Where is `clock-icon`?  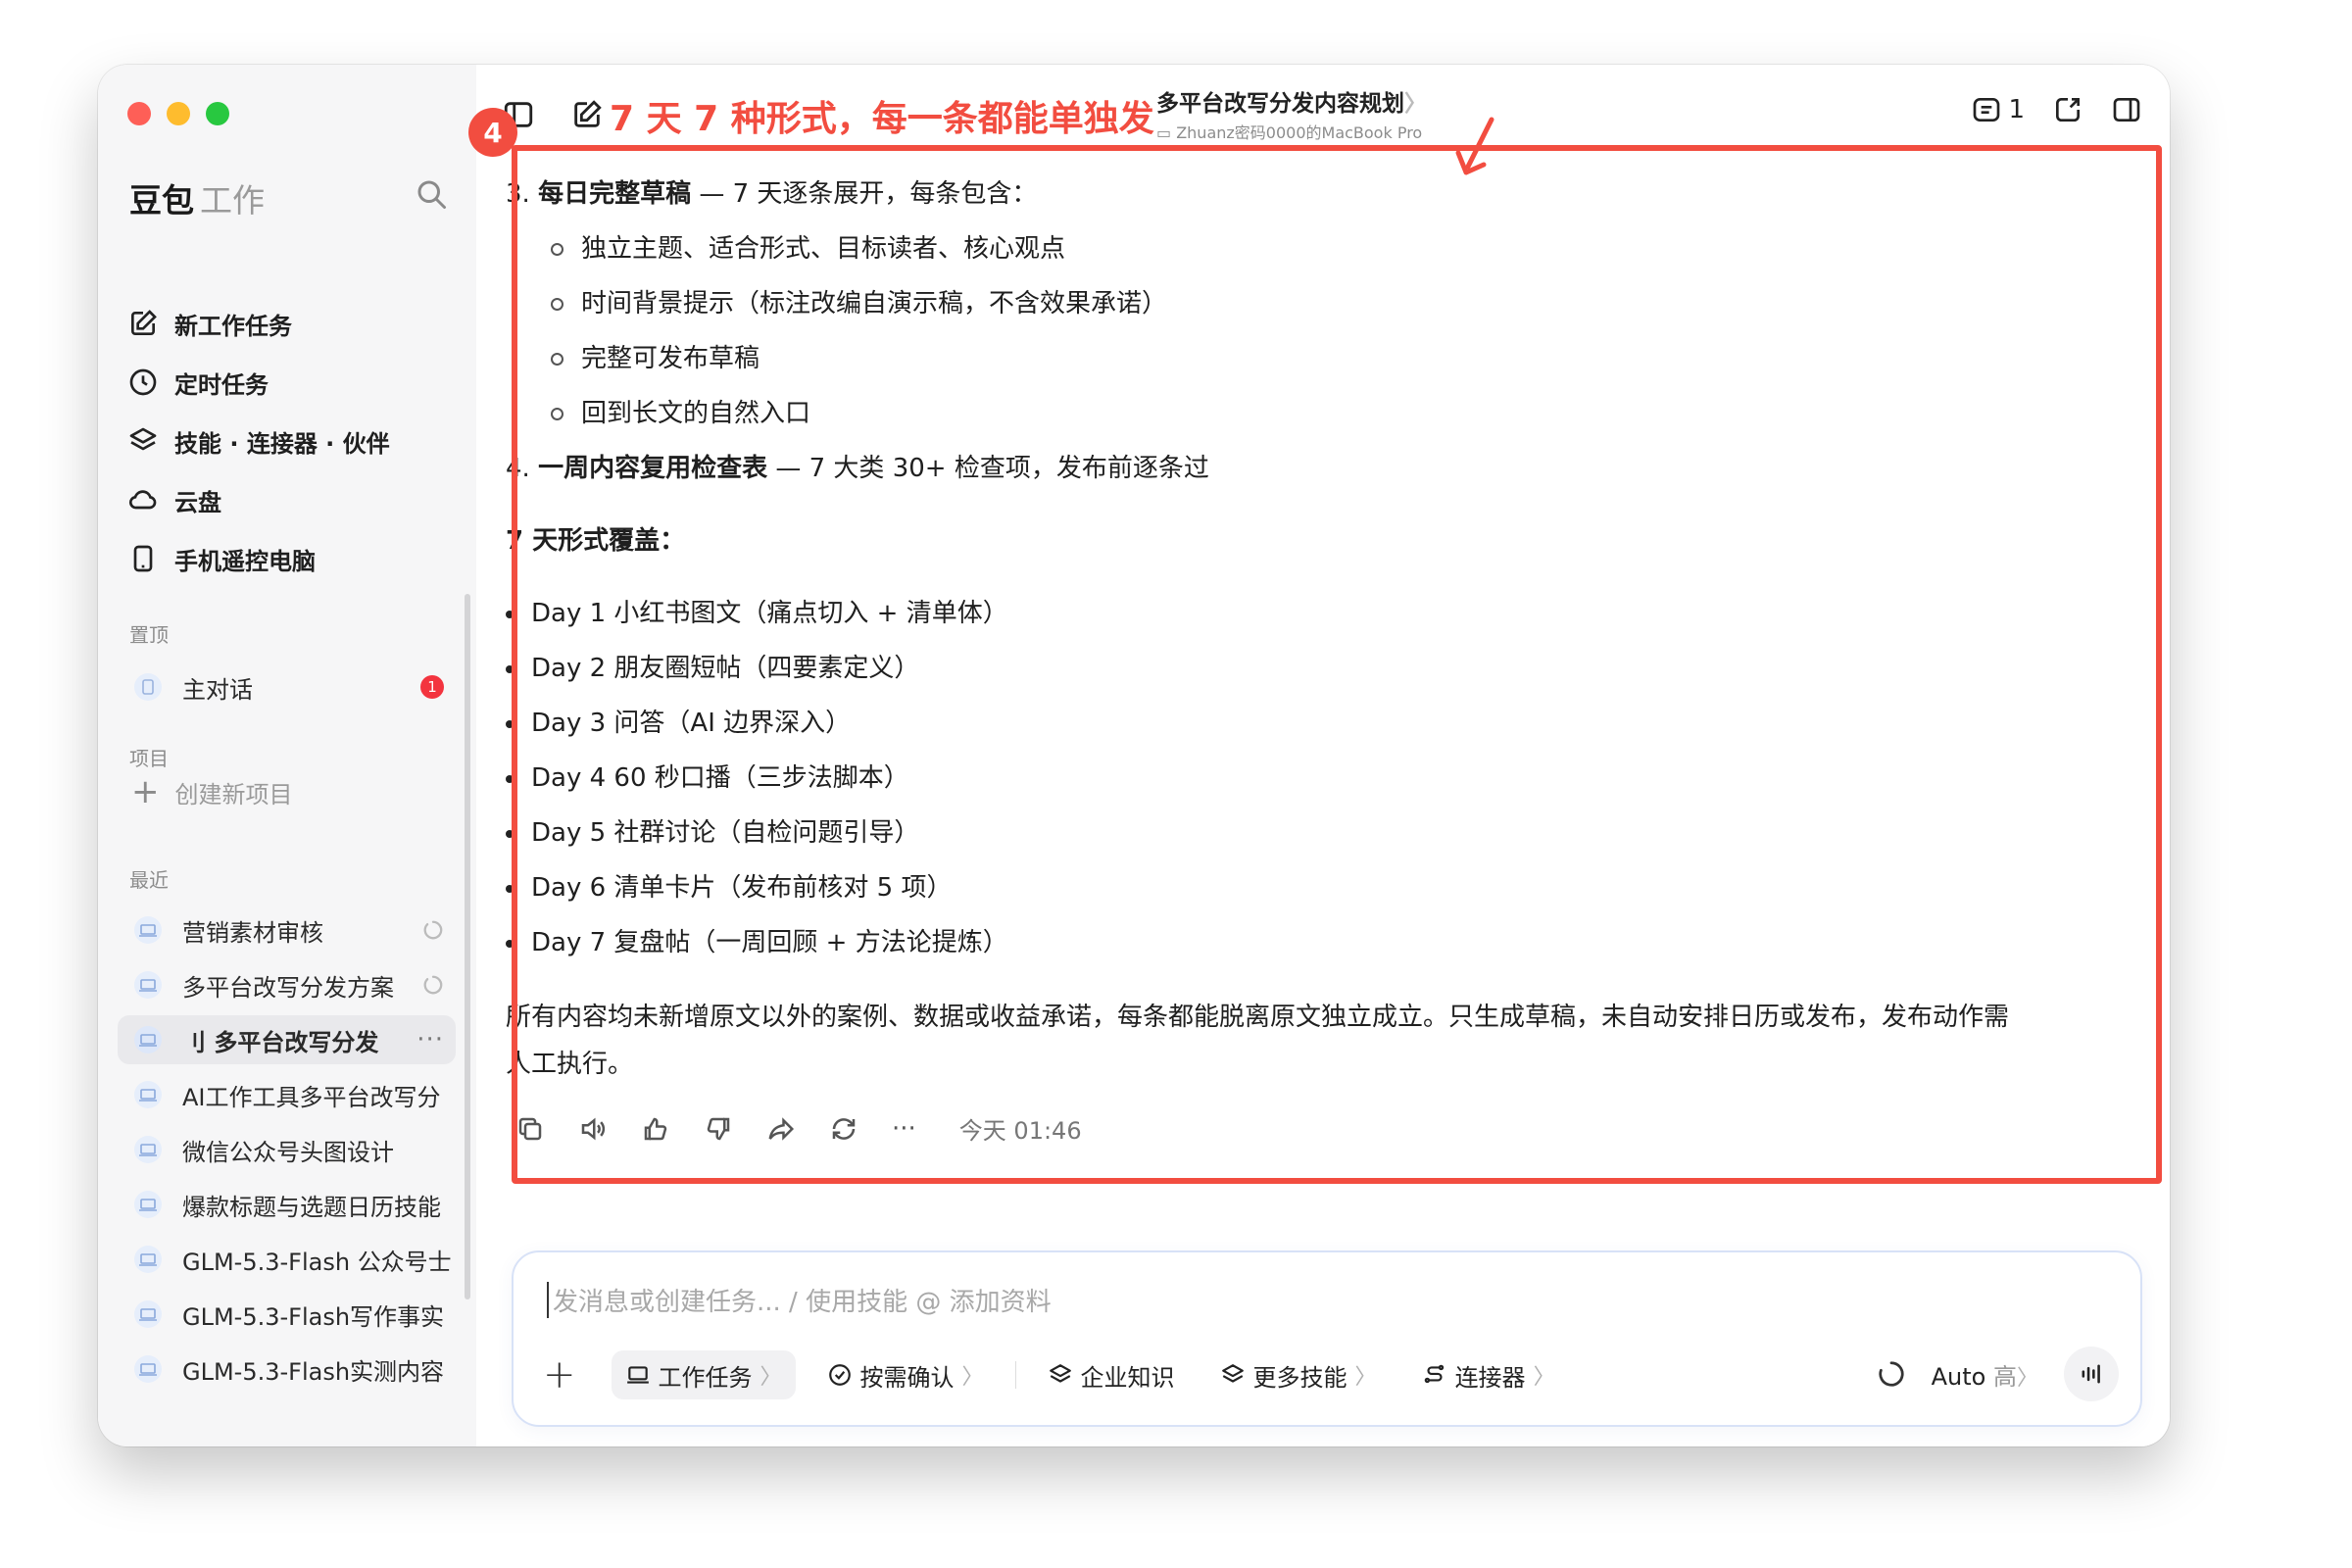
clock-icon is located at coordinates (143, 382).